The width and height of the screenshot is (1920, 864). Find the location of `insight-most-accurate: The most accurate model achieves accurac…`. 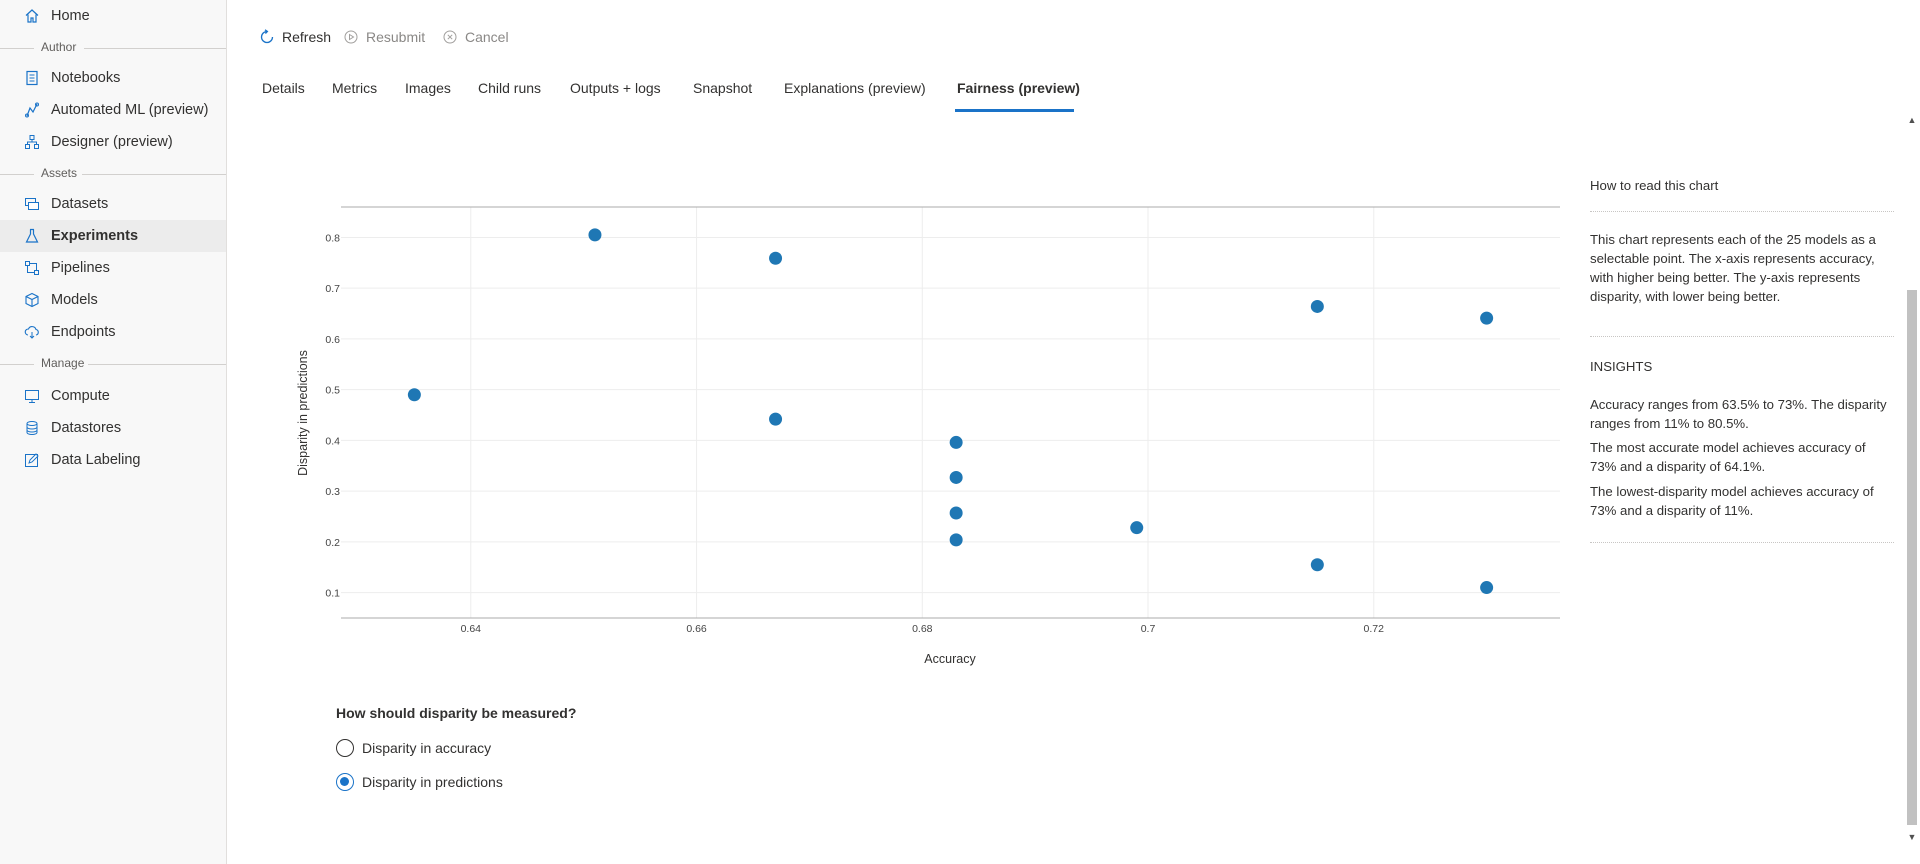

insight-most-accurate: The most accurate model achieves accurac… is located at coordinates (1728, 457).